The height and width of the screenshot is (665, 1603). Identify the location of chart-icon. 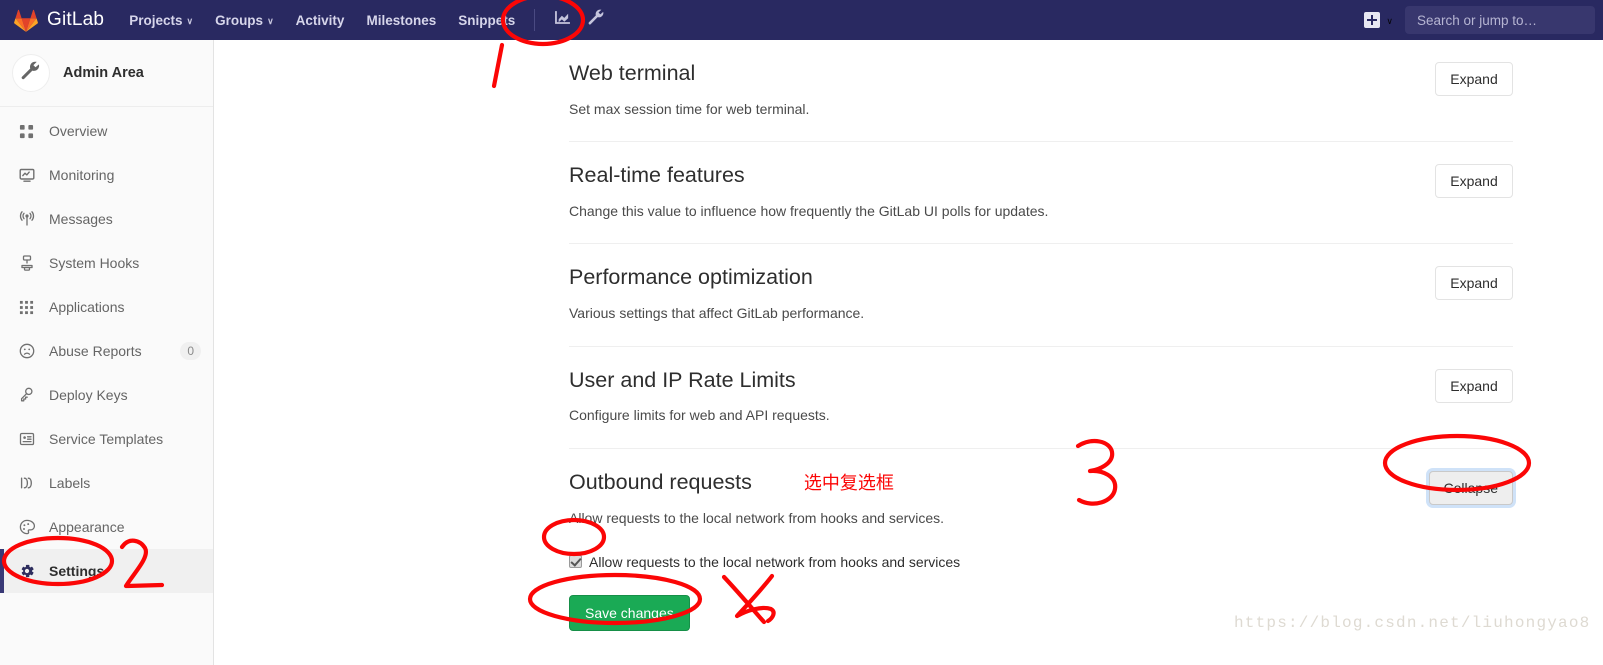
(562, 20).